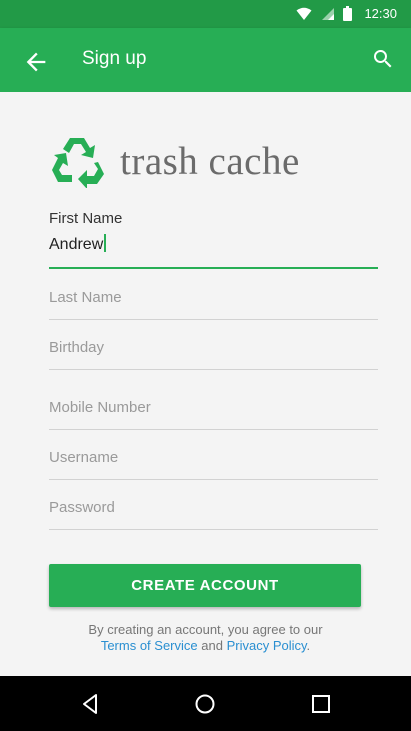 The height and width of the screenshot is (731, 411). What do you see at coordinates (213, 529) in the screenshot?
I see `password-underline` at bounding box center [213, 529].